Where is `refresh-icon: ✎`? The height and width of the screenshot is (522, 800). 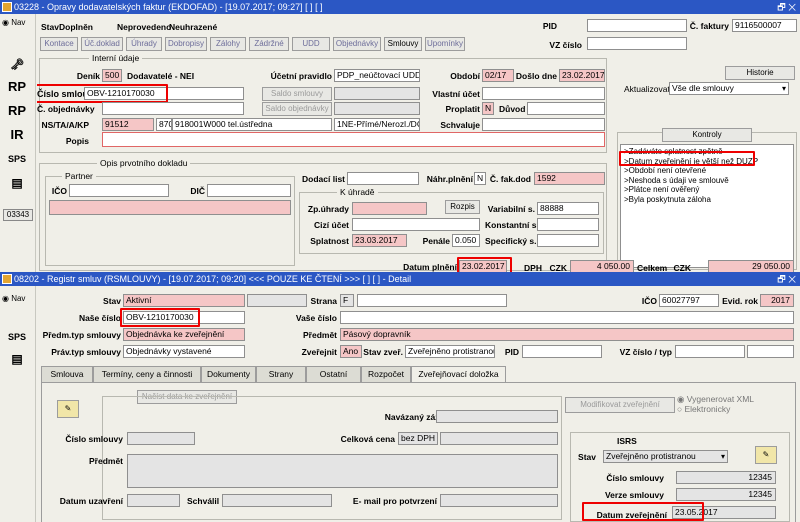
refresh-icon: ✎ is located at coordinates (68, 409).